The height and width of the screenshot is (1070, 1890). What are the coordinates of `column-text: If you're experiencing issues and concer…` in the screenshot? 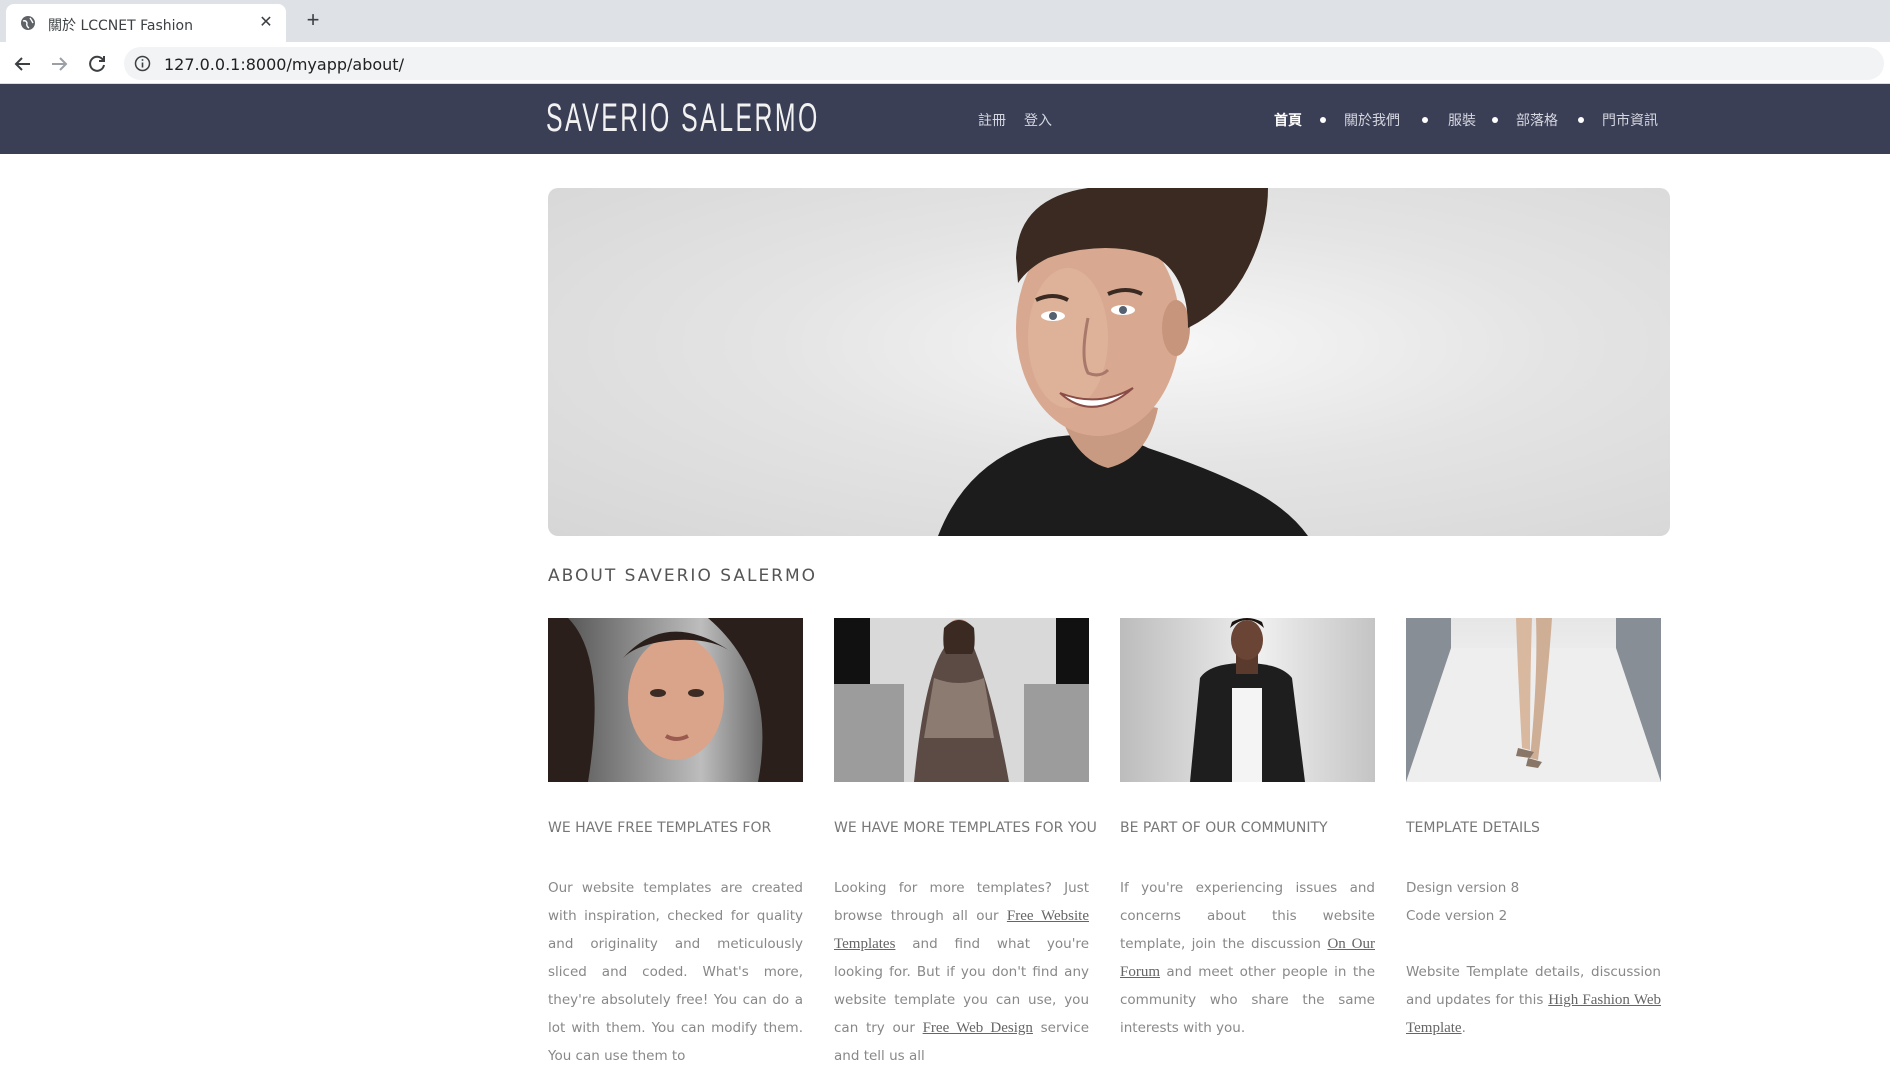 It's located at (1247, 958).